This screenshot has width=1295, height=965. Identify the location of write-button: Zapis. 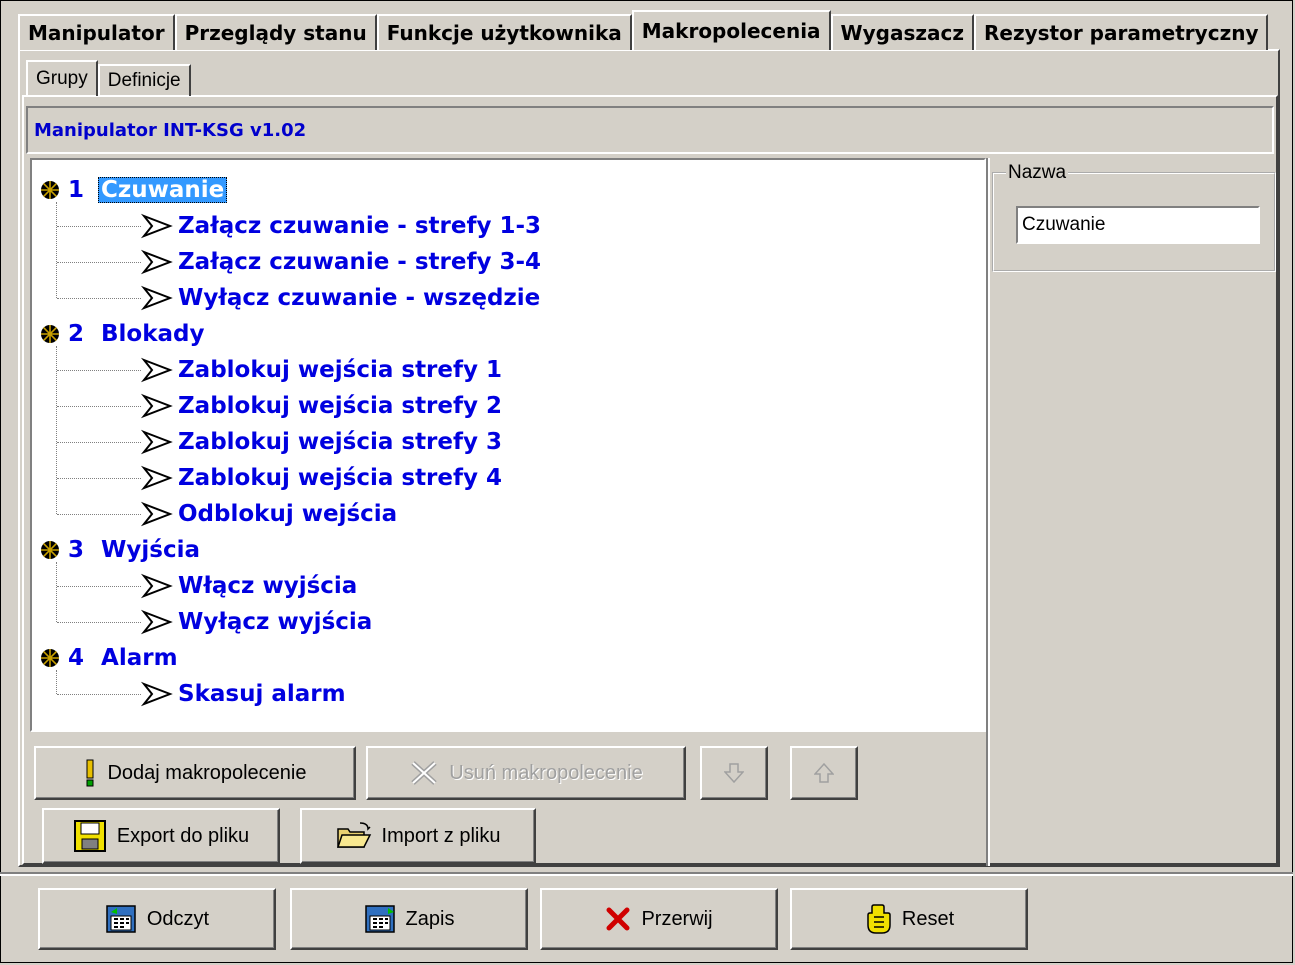
(409, 919).